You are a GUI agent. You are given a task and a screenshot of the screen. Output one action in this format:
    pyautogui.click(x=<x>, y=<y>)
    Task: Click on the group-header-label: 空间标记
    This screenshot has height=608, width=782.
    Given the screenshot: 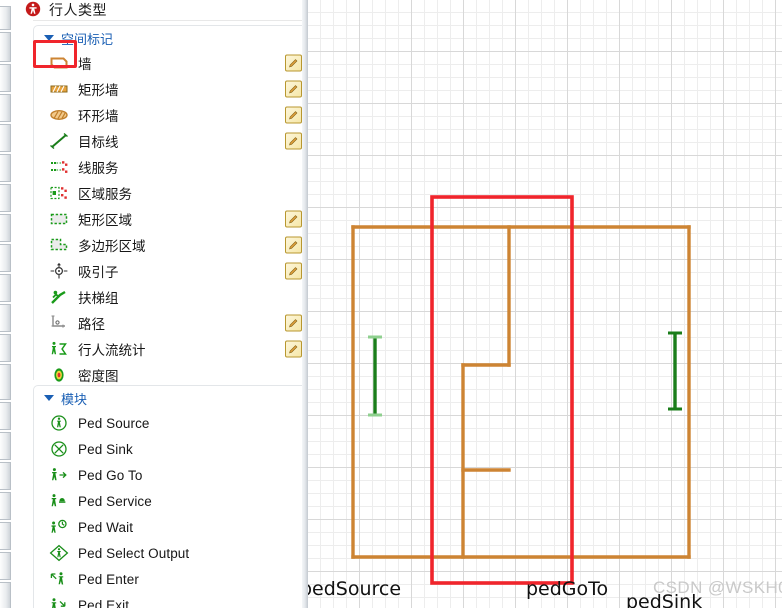 What is the action you would take?
    pyautogui.click(x=87, y=39)
    